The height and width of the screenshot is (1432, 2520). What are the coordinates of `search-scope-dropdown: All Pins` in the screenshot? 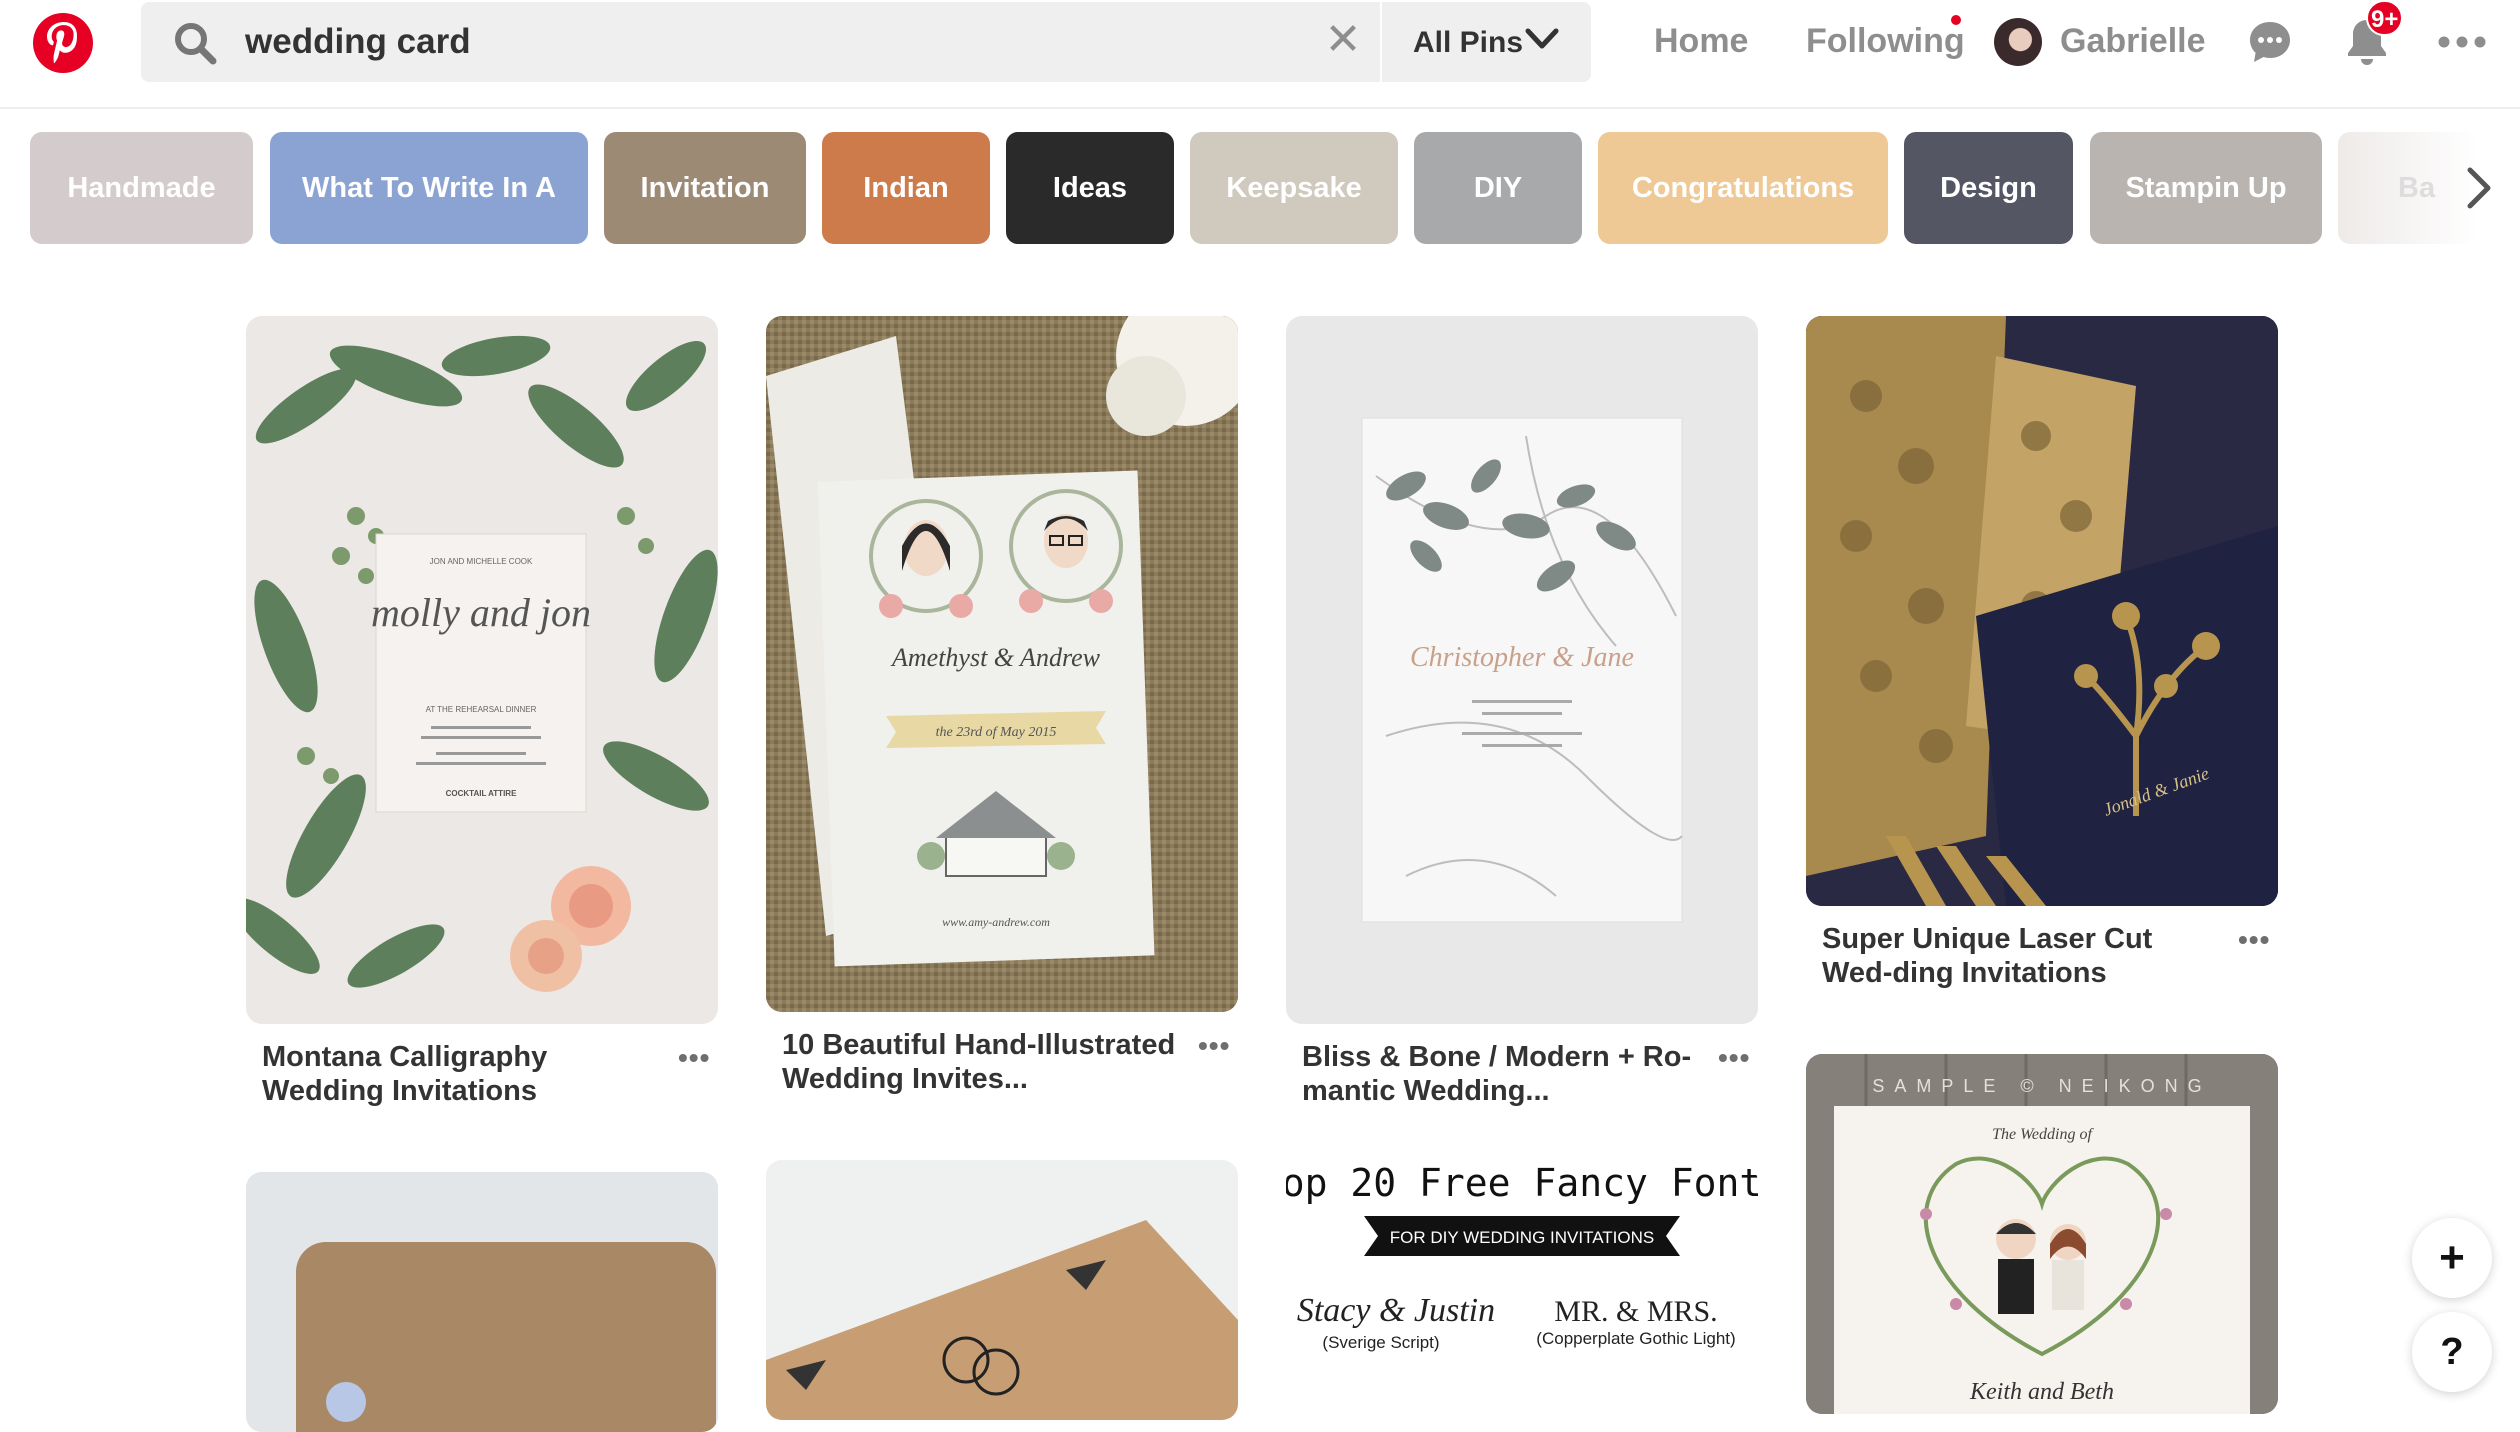 It's located at (1468, 43).